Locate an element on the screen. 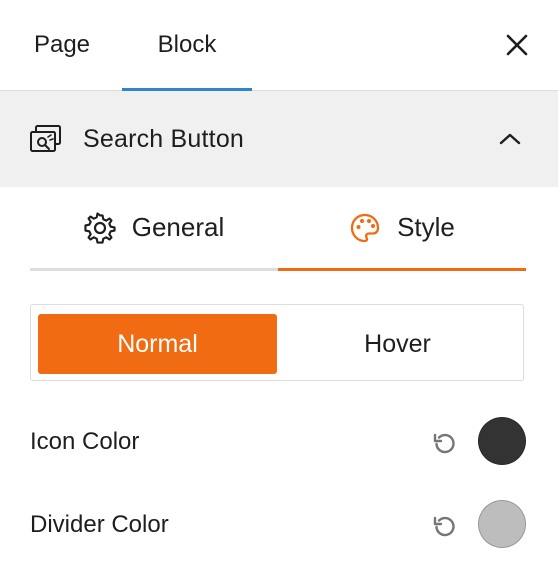 The image size is (558, 583). settings-tabs: General Style is located at coordinates (278, 229).